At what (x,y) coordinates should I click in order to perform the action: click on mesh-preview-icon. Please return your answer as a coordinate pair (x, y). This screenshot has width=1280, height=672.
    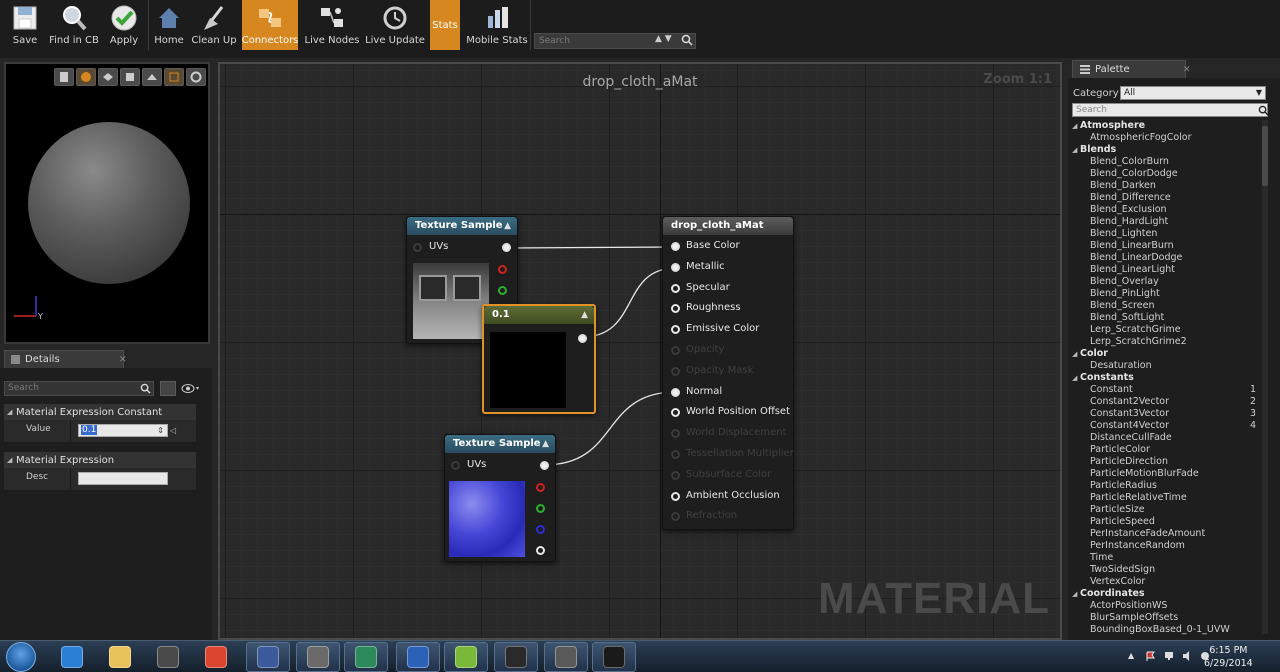
    Looking at the image, I should click on (152, 77).